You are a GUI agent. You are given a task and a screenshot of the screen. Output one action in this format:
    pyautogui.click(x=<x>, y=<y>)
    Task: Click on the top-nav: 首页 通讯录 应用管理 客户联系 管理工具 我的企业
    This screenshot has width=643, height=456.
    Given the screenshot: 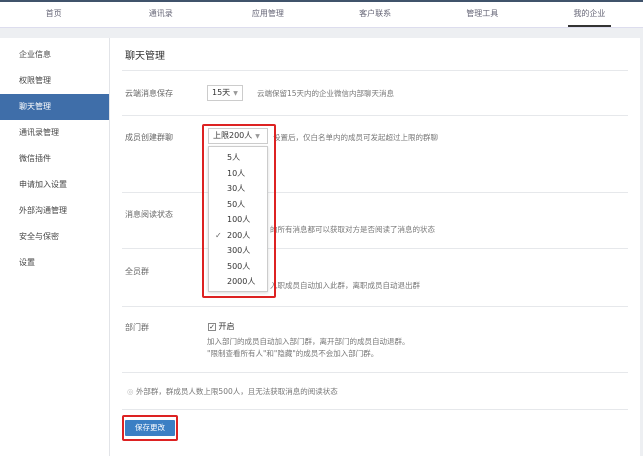 What is the action you would take?
    pyautogui.click(x=321, y=14)
    